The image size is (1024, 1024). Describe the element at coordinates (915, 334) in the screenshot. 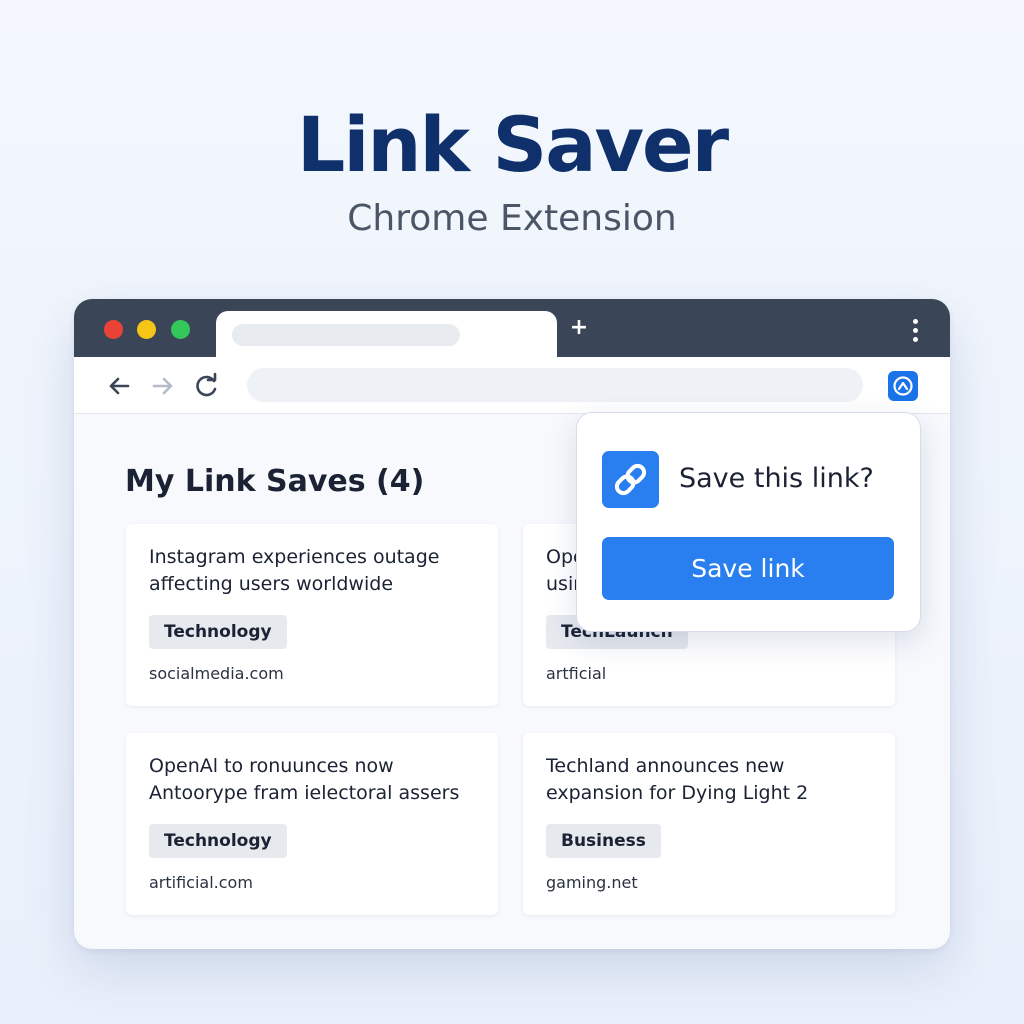

I see `kebab-menu-icon` at that location.